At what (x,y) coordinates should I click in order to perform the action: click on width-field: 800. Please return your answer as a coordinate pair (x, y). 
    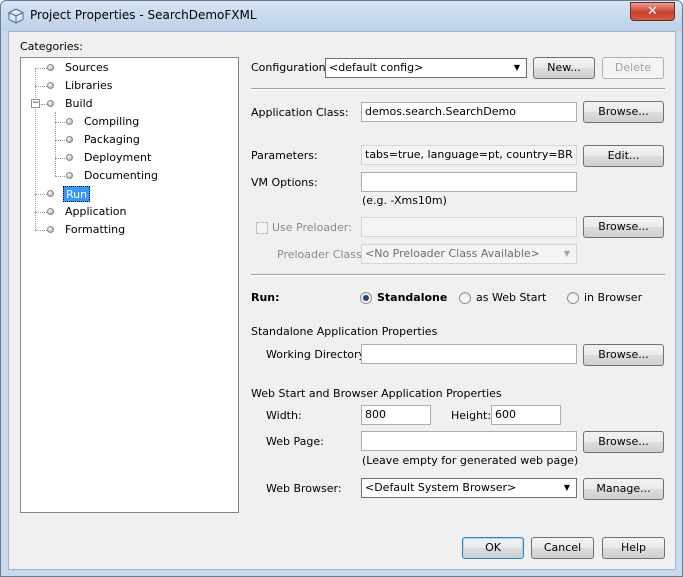
    Looking at the image, I should click on (396, 415).